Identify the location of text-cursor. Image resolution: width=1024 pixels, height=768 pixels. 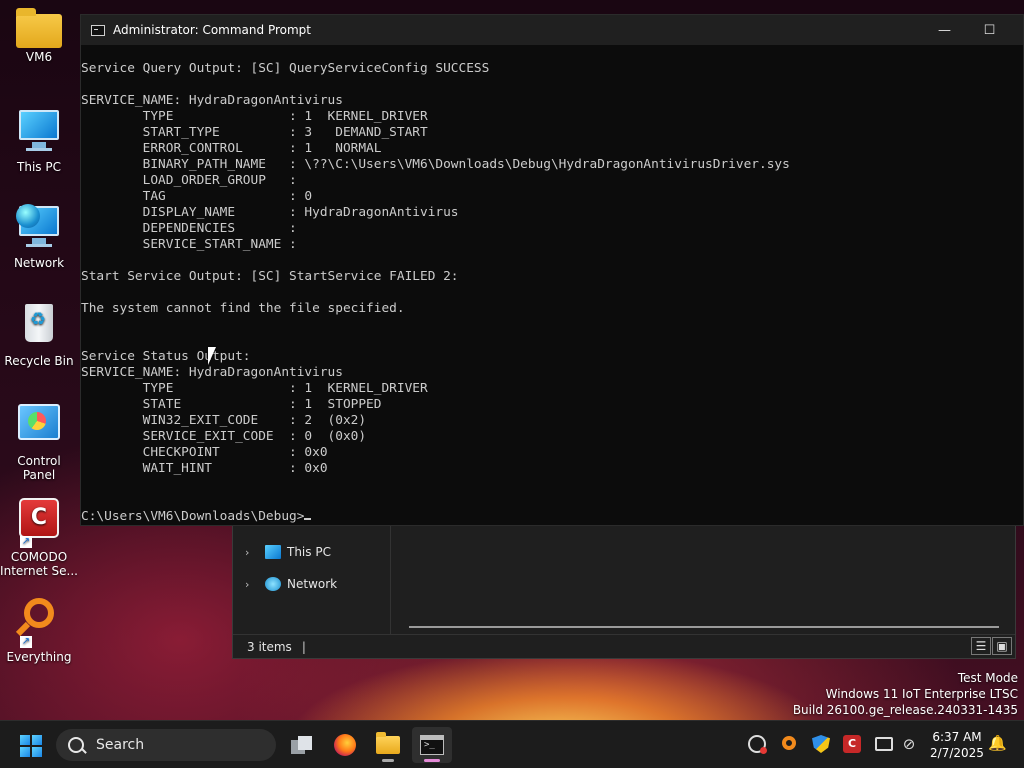
(308, 519).